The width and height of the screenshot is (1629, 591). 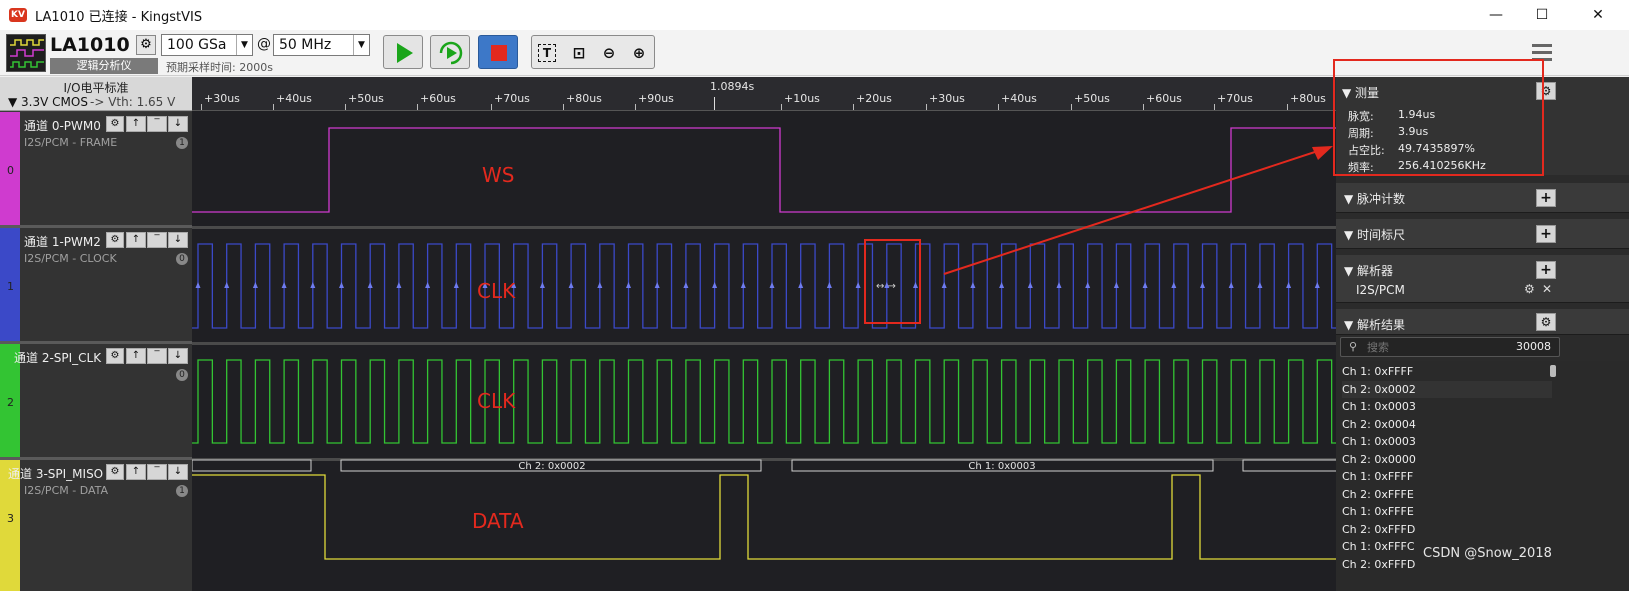 What do you see at coordinates (547, 53) in the screenshot?
I see `text-tool-icon: T` at bounding box center [547, 53].